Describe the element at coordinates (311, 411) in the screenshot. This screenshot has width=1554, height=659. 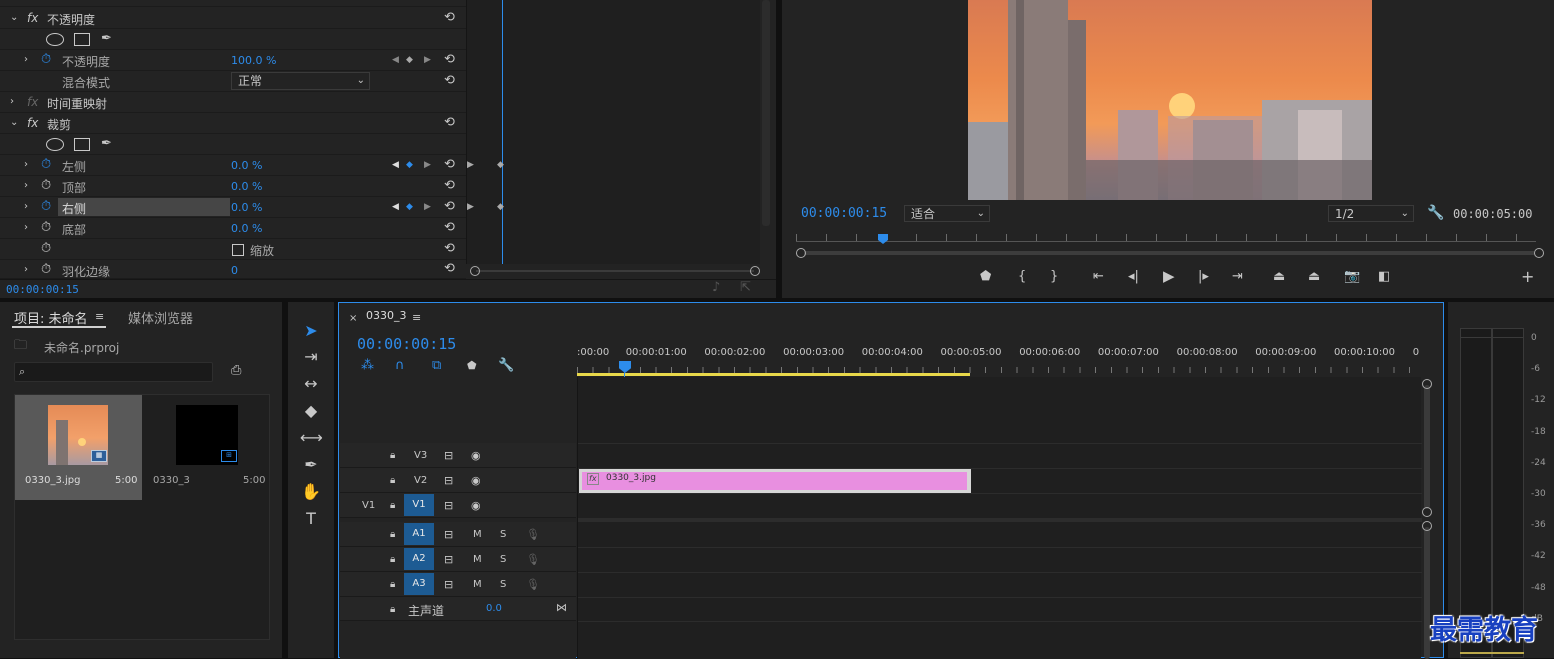
I see `razor-tool-icon: ◆` at that location.